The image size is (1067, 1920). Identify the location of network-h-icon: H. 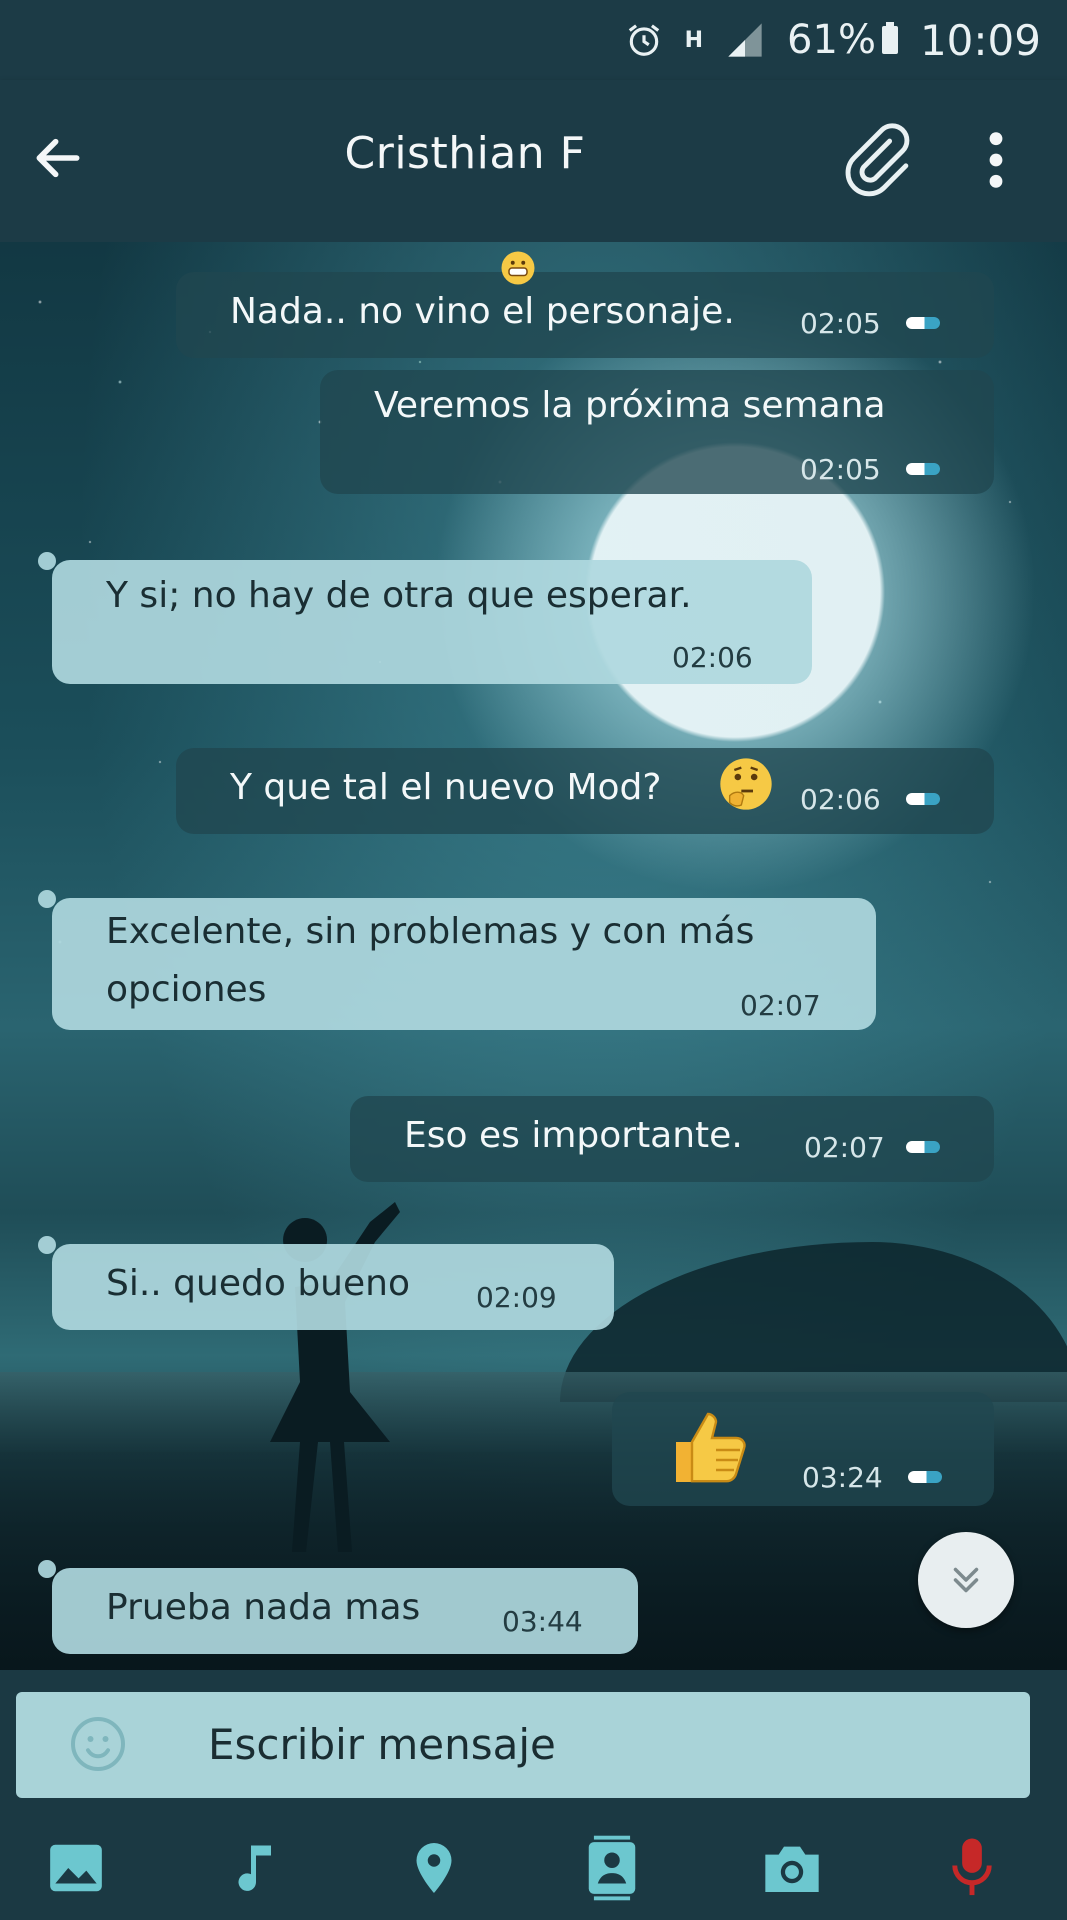
(694, 40).